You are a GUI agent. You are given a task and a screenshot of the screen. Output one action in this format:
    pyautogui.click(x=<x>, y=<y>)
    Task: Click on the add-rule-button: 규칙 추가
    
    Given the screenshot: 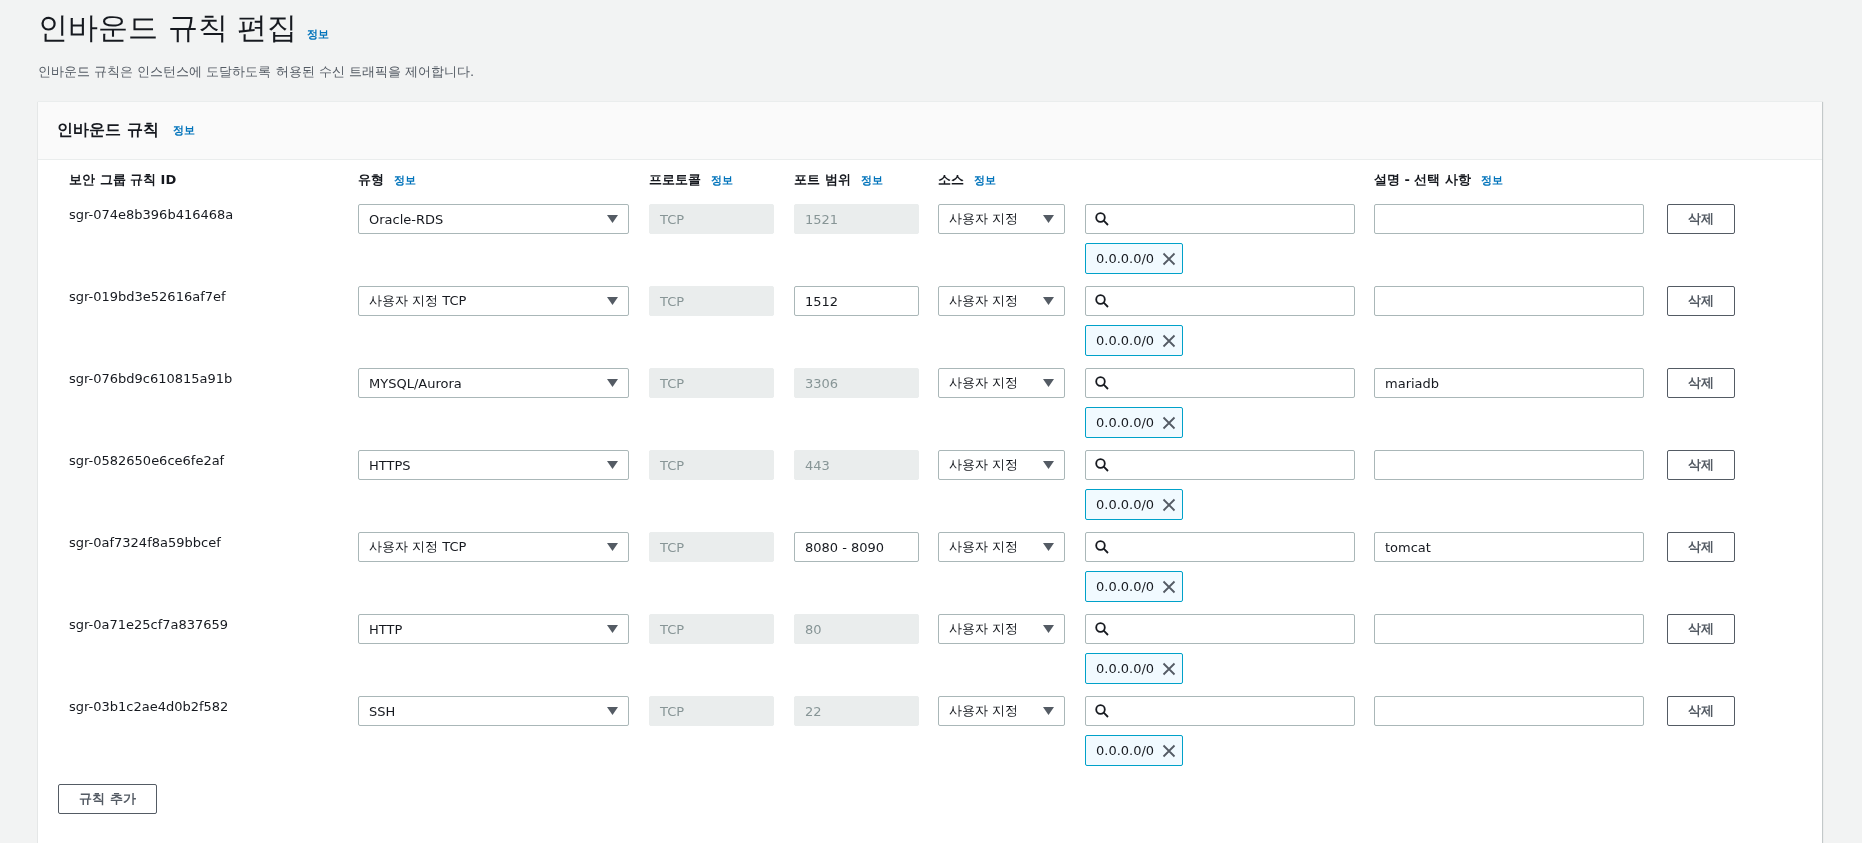 What is the action you would take?
    pyautogui.click(x=107, y=799)
    